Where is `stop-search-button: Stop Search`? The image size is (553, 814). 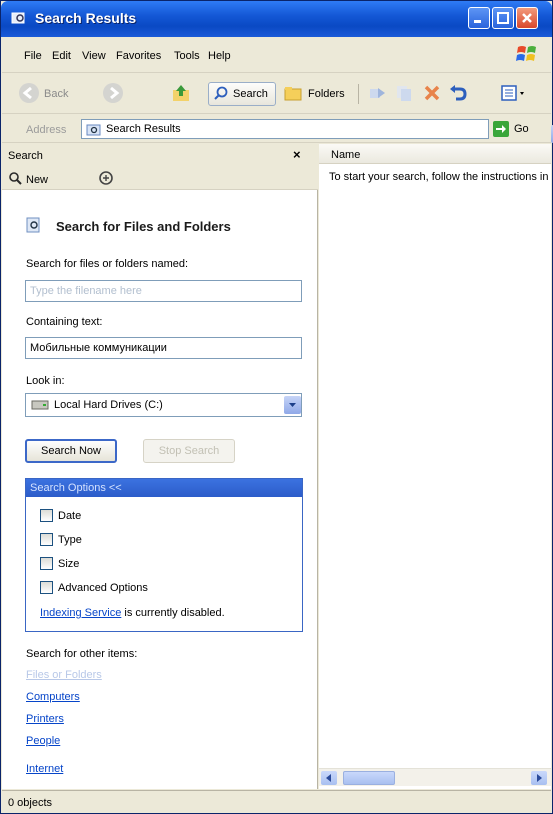 stop-search-button: Stop Search is located at coordinates (189, 451).